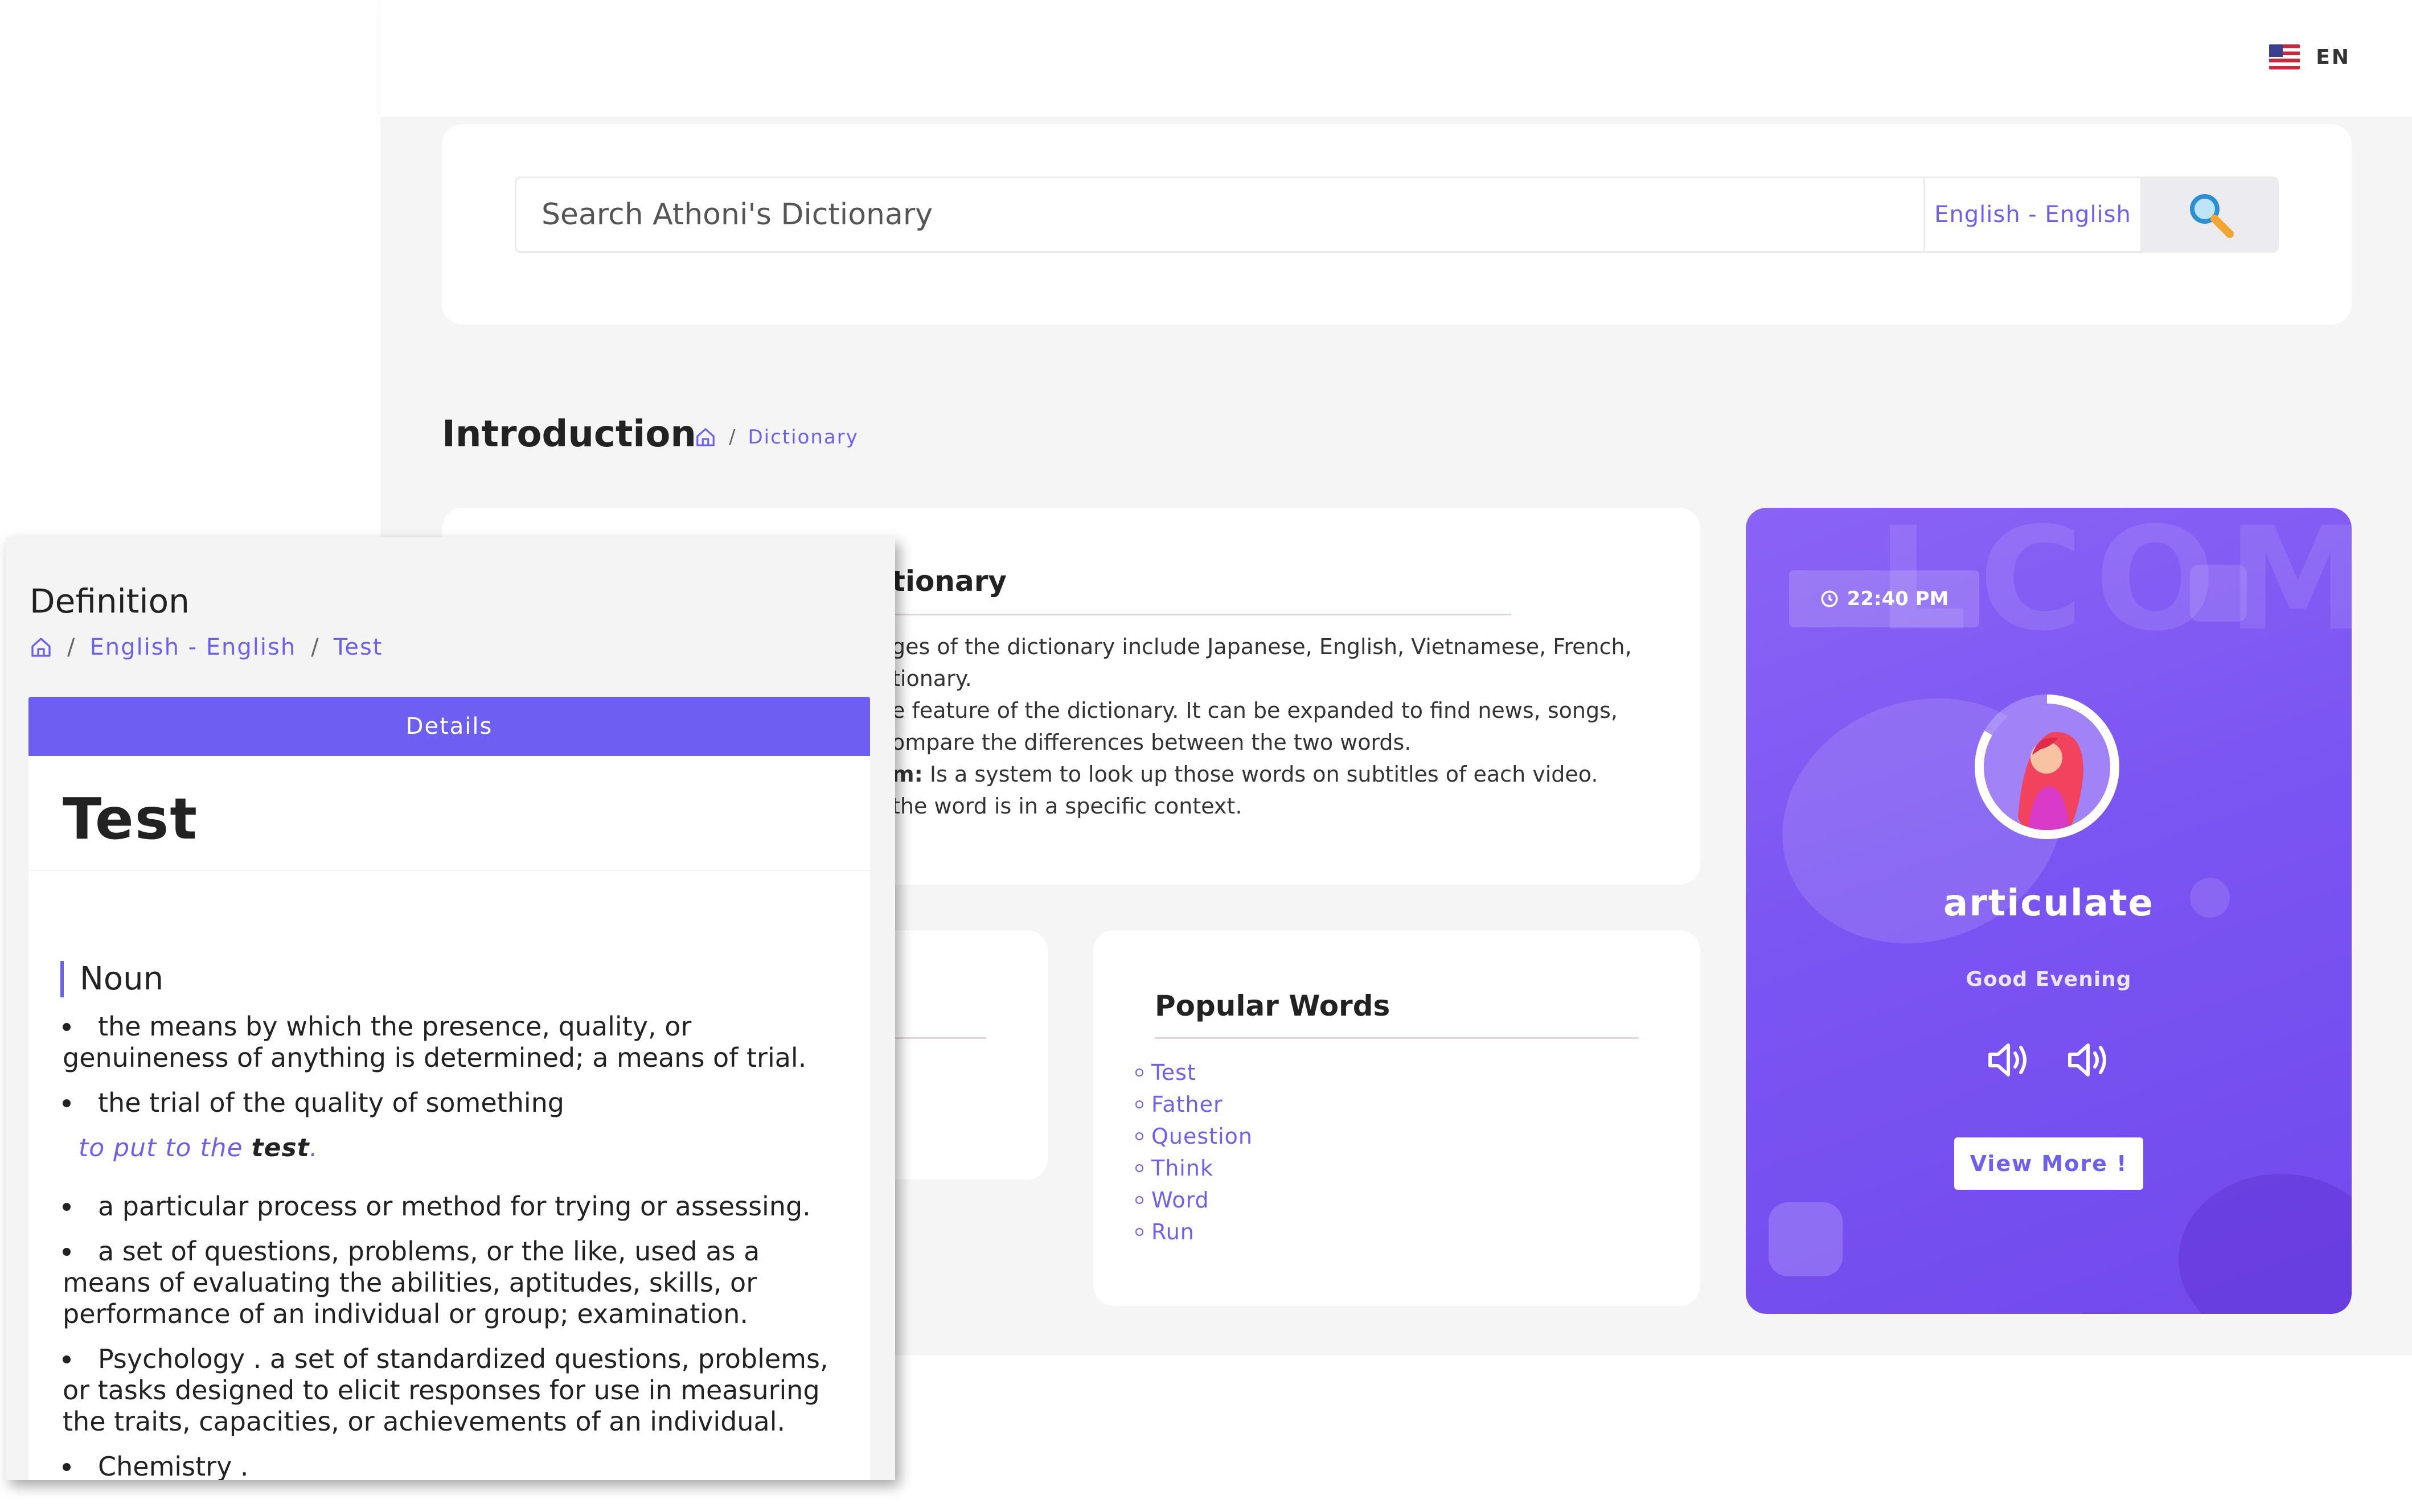 The image size is (2412, 1512). I want to click on view-more-button: View More !, so click(2048, 1163).